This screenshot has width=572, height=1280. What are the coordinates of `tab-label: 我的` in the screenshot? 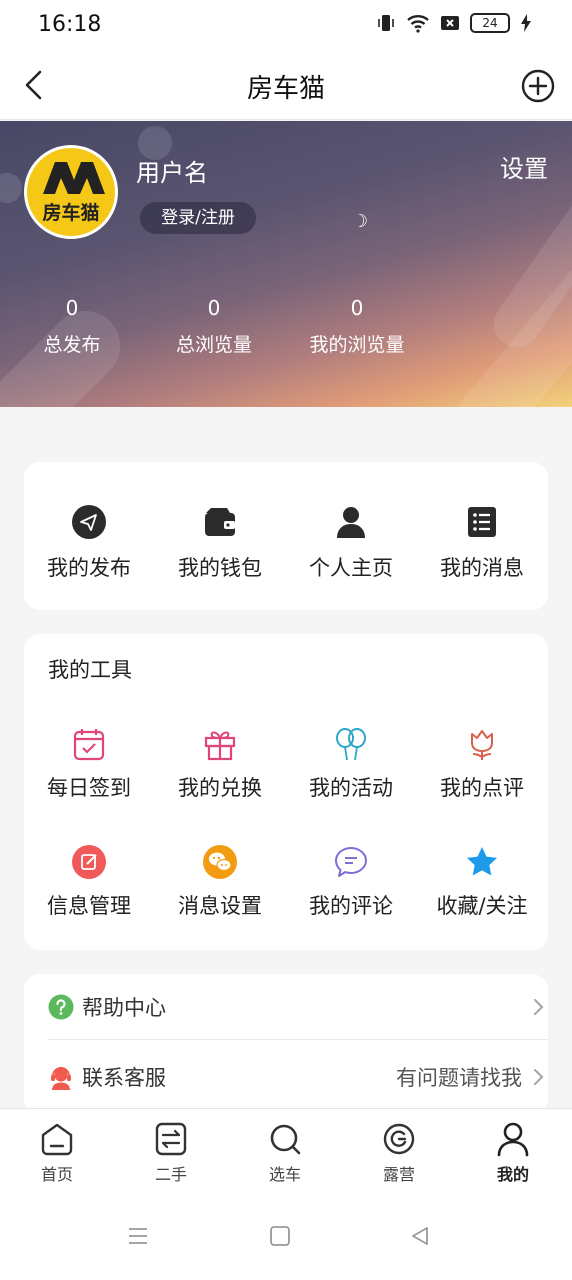 It's located at (512, 1174).